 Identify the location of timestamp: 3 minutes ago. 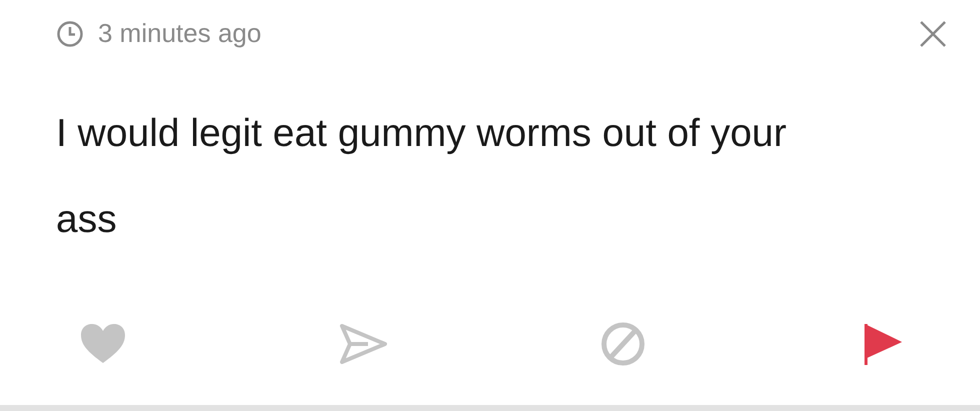
(180, 33).